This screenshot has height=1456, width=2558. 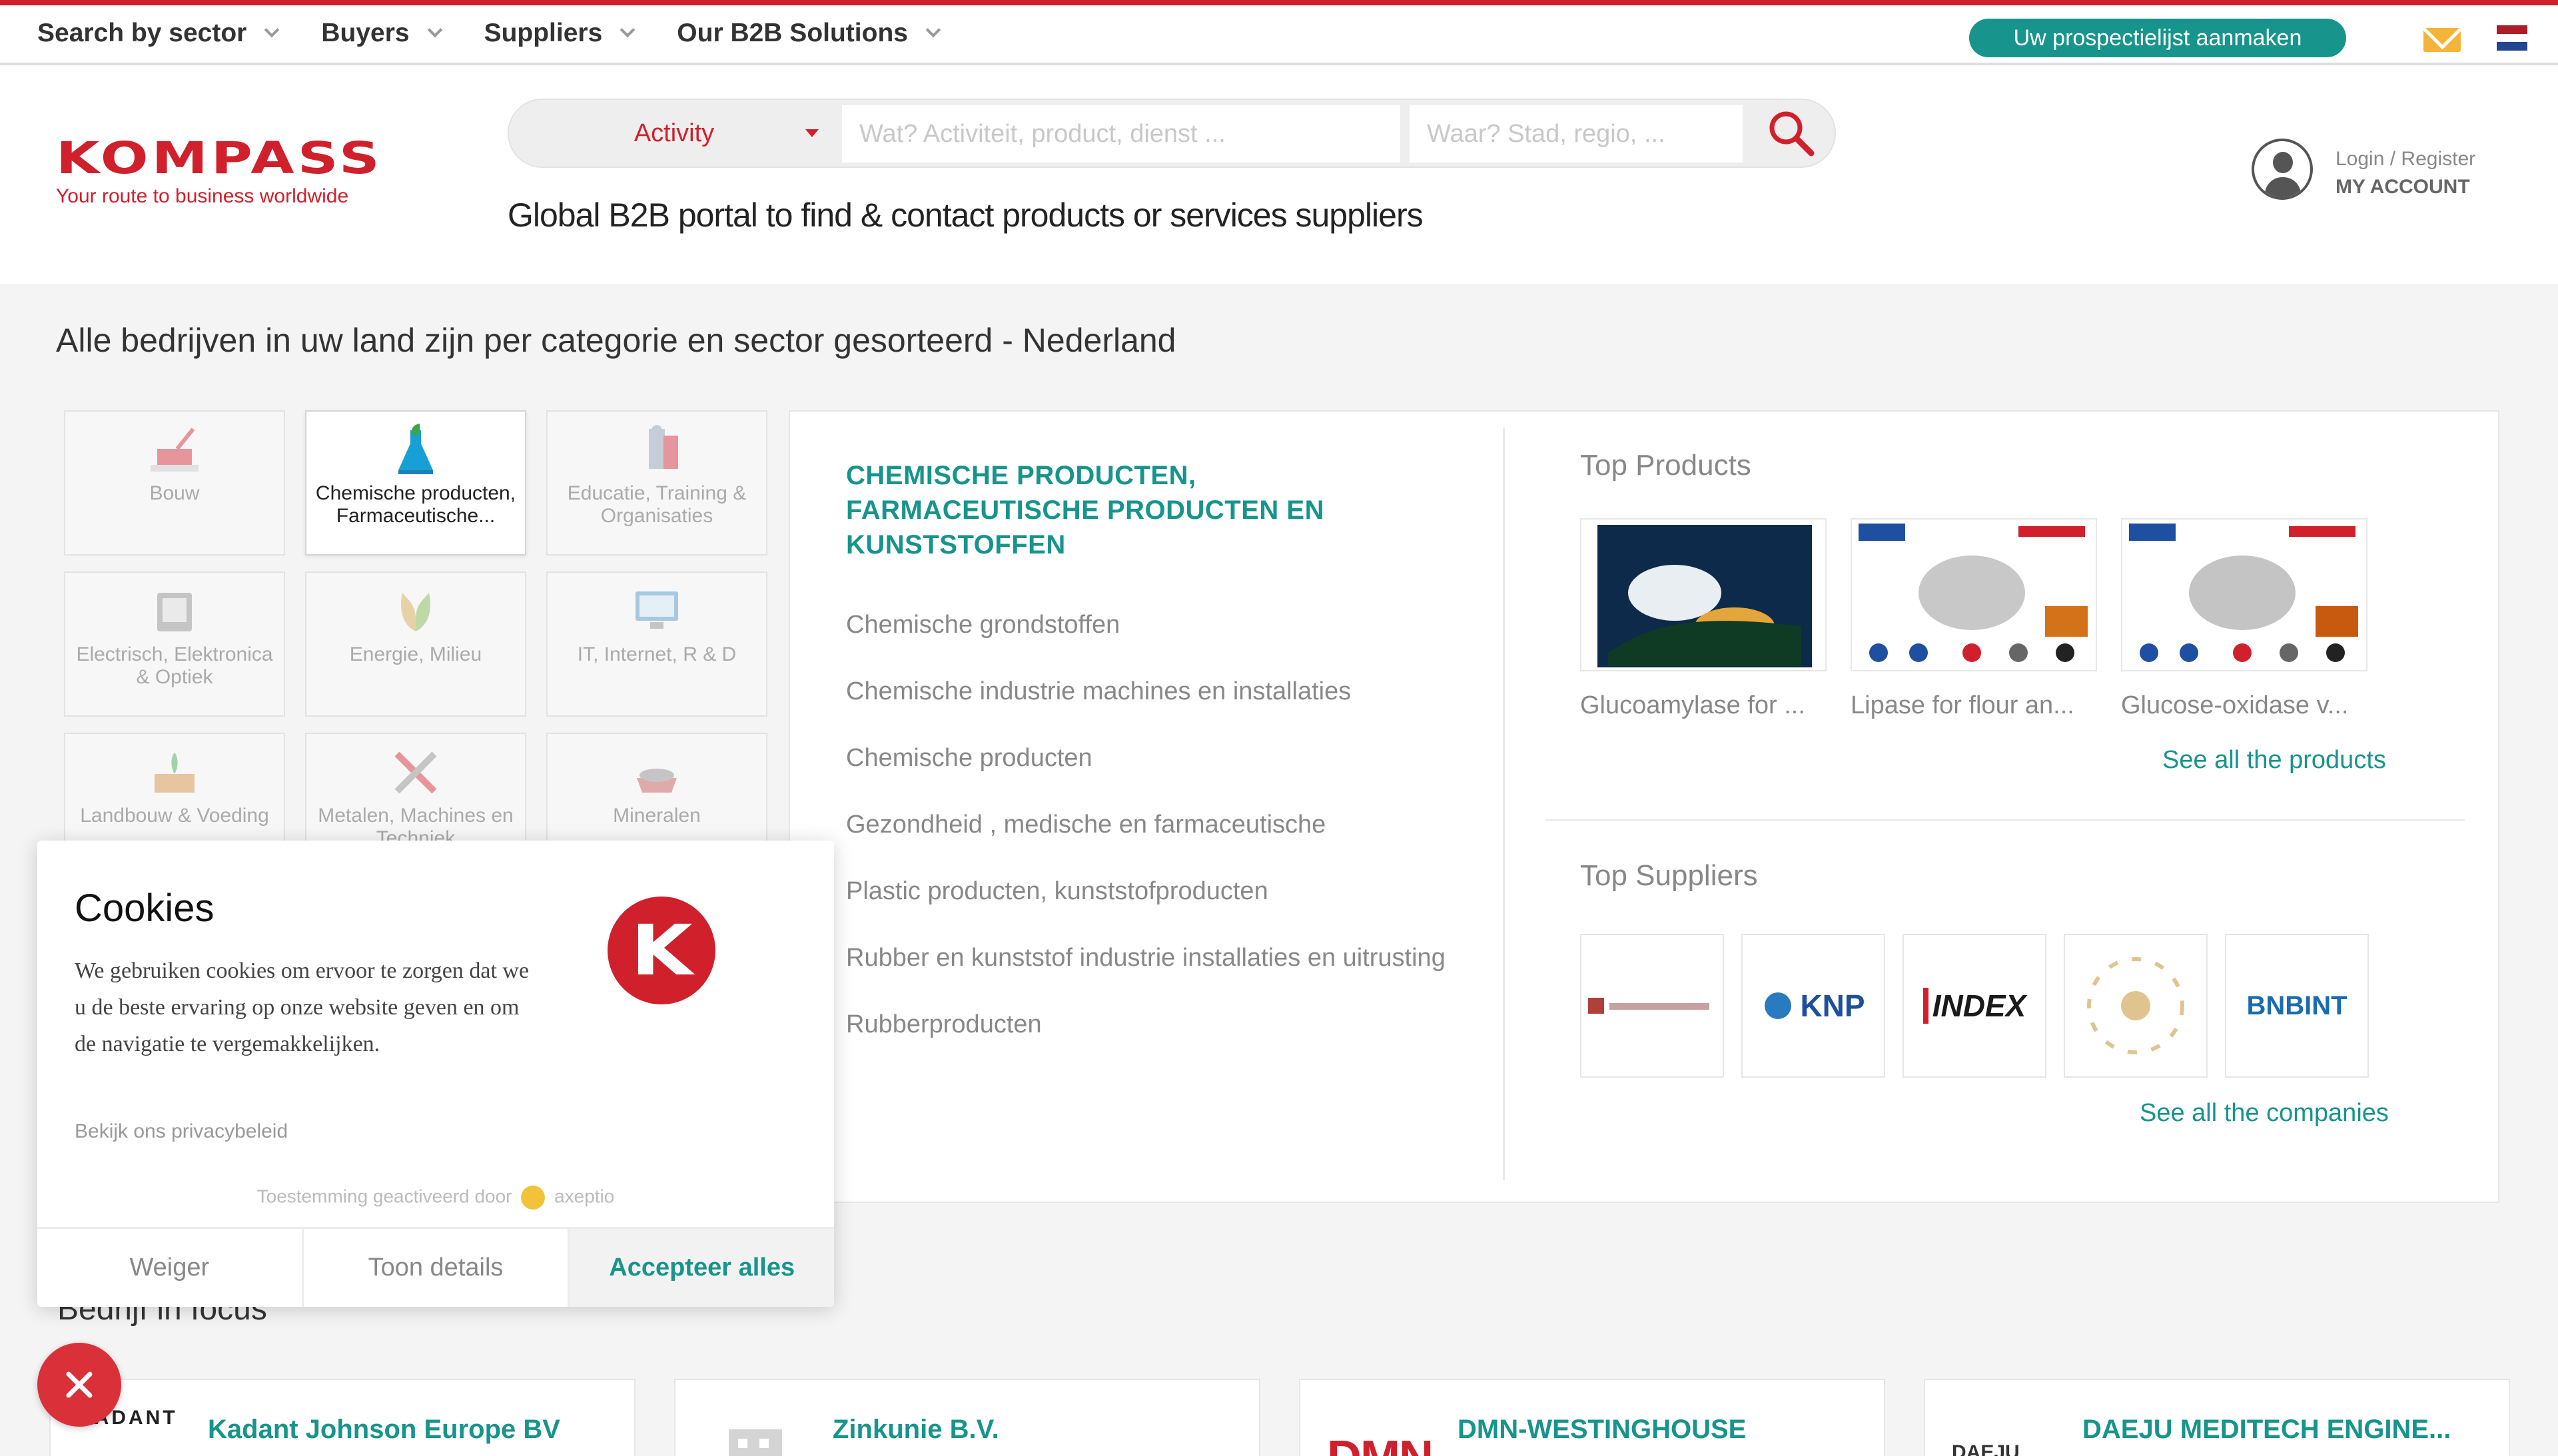 I want to click on bnbint-logo: BNBINT, so click(x=2297, y=1006).